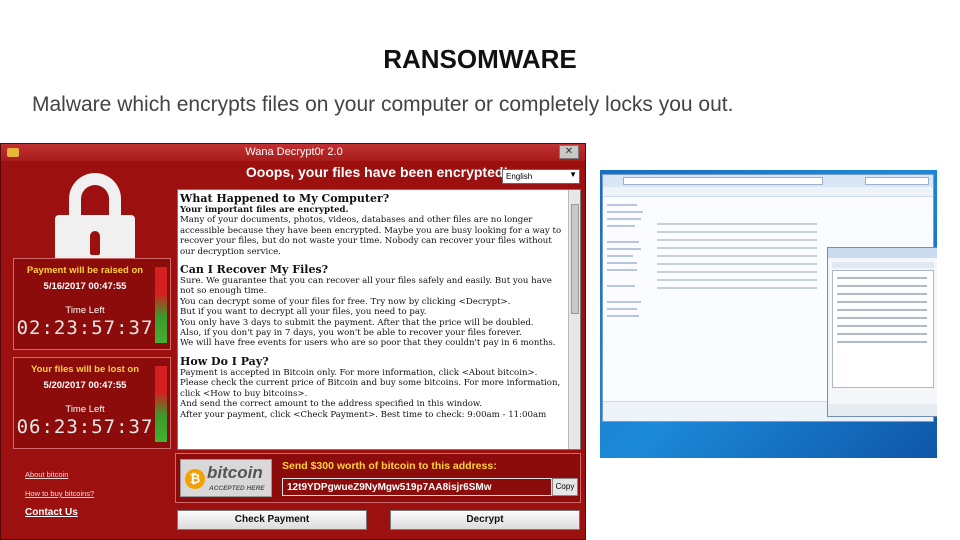  Describe the element at coordinates (574, 319) in the screenshot. I see `message-scrollbar` at that location.